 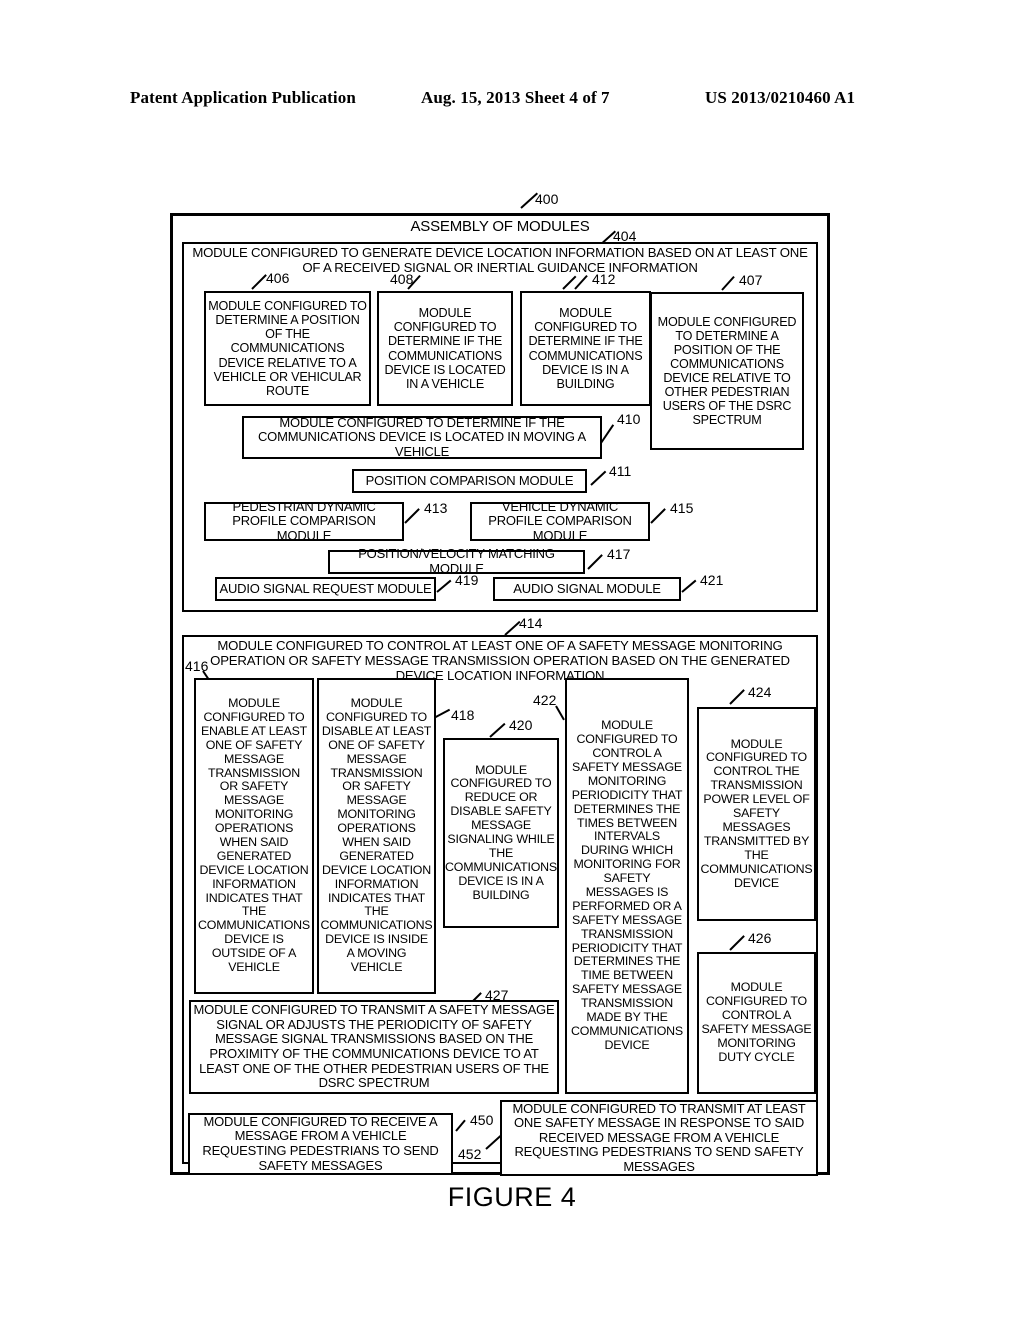 I want to click on figure-caption: FIGURE 4, so click(x=512, y=1197).